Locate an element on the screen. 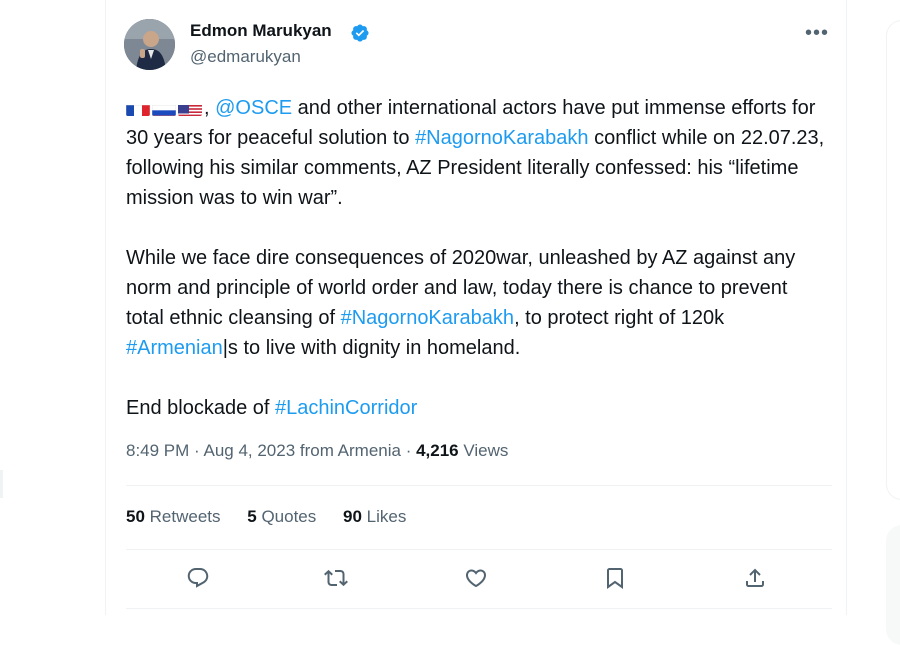 This screenshot has height=645, width=900. views-label: Views is located at coordinates (484, 450).